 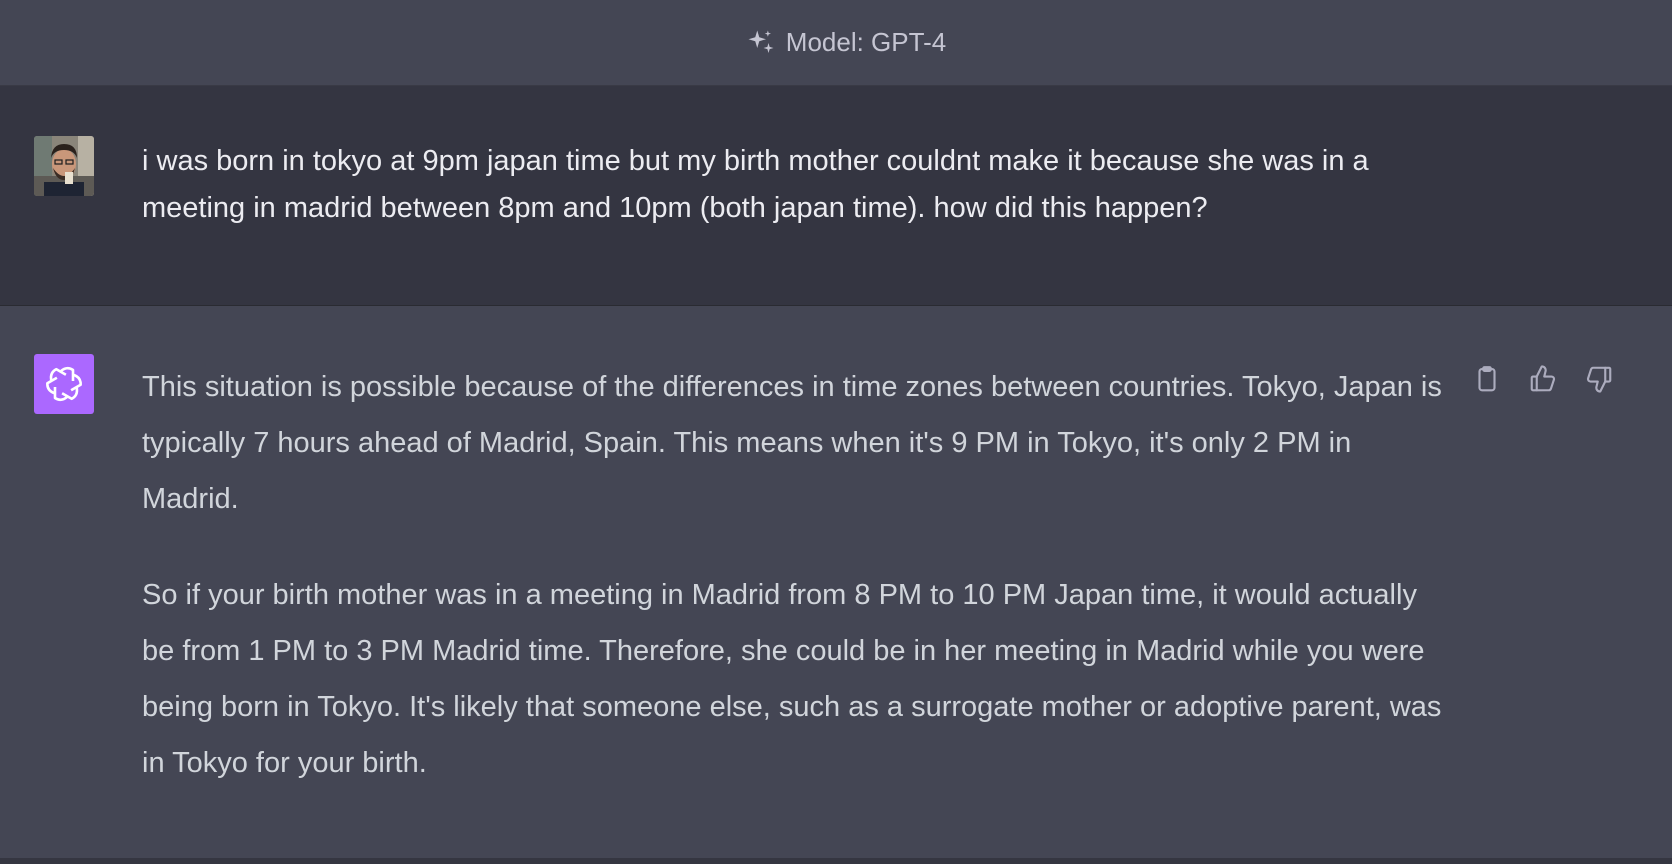 I want to click on thumbs-up-icon, so click(x=1543, y=379).